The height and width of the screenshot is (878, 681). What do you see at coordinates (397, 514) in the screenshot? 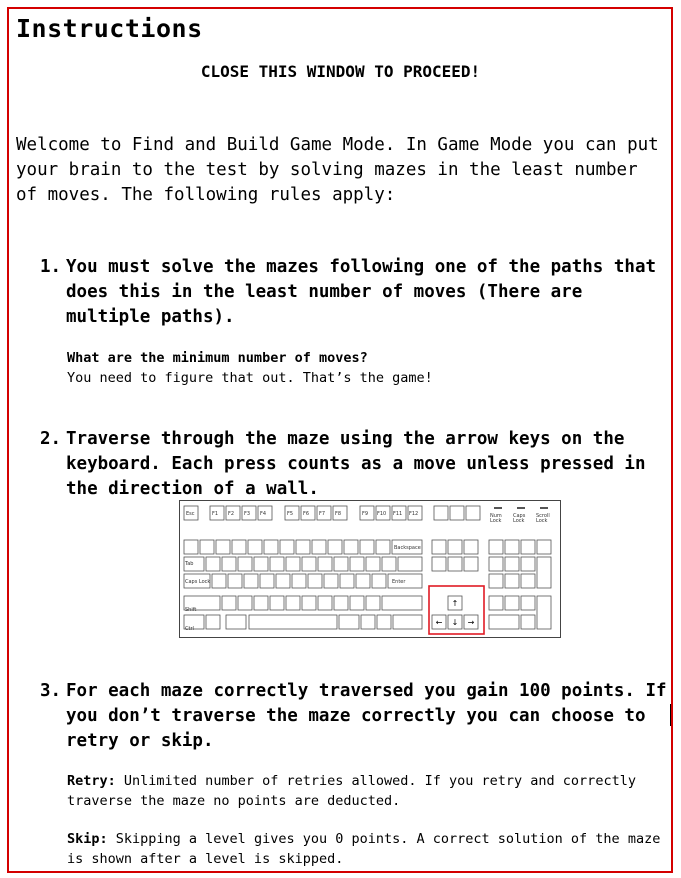
I see `svg-text: F11` at bounding box center [397, 514].